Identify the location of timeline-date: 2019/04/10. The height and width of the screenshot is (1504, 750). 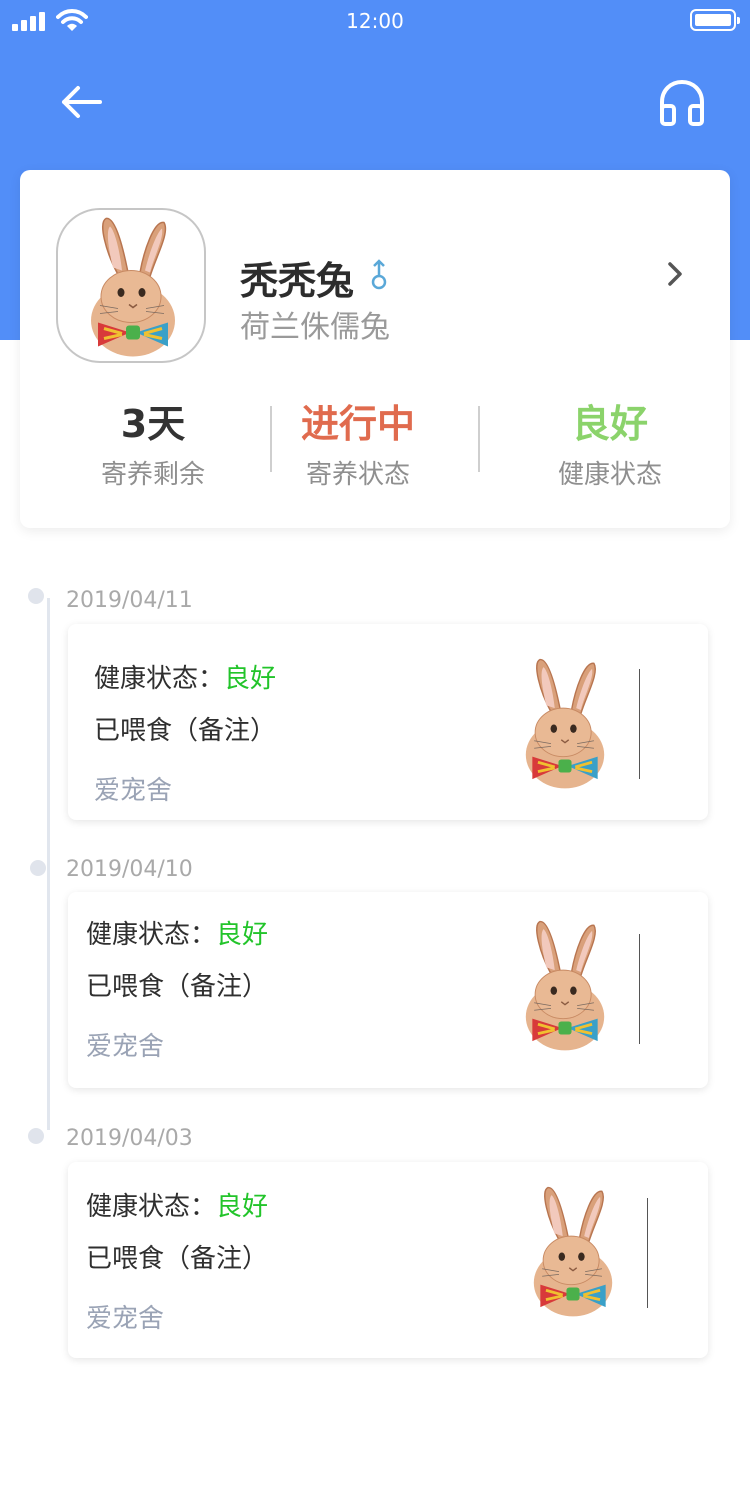
(129, 869).